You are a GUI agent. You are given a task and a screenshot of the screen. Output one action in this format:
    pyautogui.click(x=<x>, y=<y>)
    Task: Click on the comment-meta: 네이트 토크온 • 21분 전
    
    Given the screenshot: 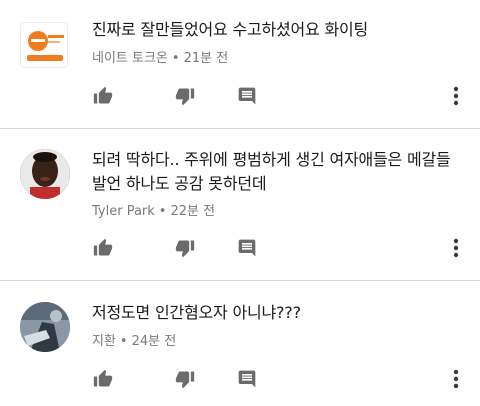 What is the action you would take?
    pyautogui.click(x=160, y=56)
    